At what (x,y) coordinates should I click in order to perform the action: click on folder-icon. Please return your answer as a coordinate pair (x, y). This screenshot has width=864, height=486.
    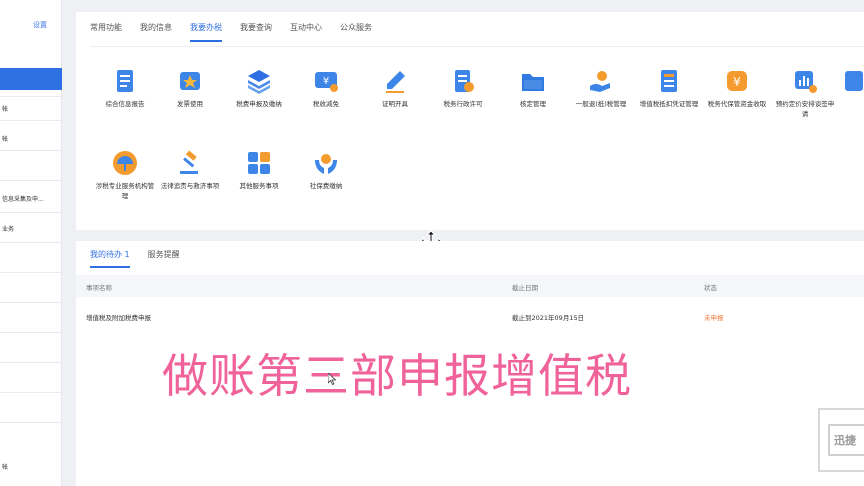
    Looking at the image, I should click on (533, 81).